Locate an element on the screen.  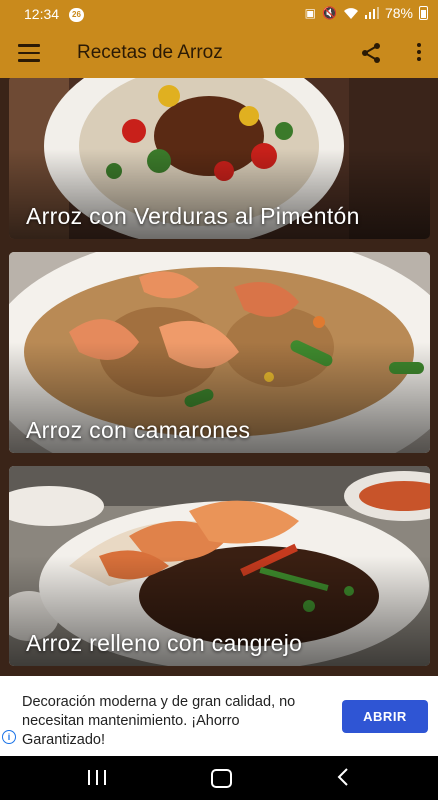
hamburger-menu-icon is located at coordinates (29, 53).